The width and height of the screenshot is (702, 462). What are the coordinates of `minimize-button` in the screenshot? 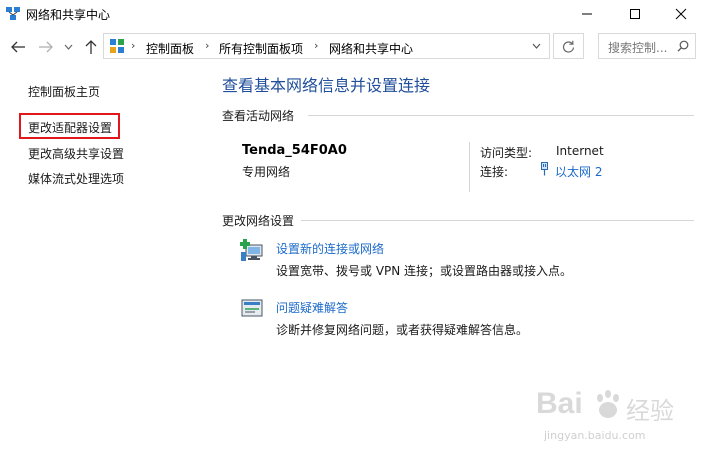 It's located at (587, 14).